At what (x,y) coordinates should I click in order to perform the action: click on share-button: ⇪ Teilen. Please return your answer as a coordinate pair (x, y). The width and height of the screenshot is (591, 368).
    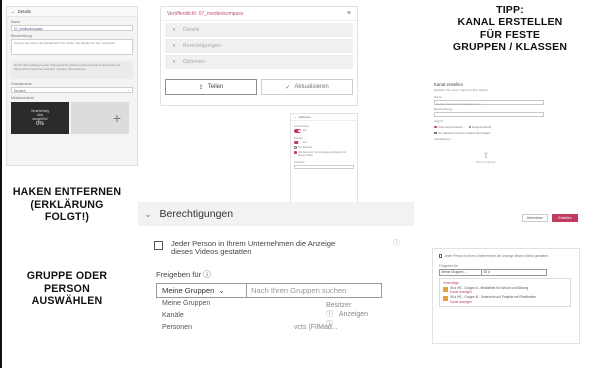
    Looking at the image, I should click on (211, 87).